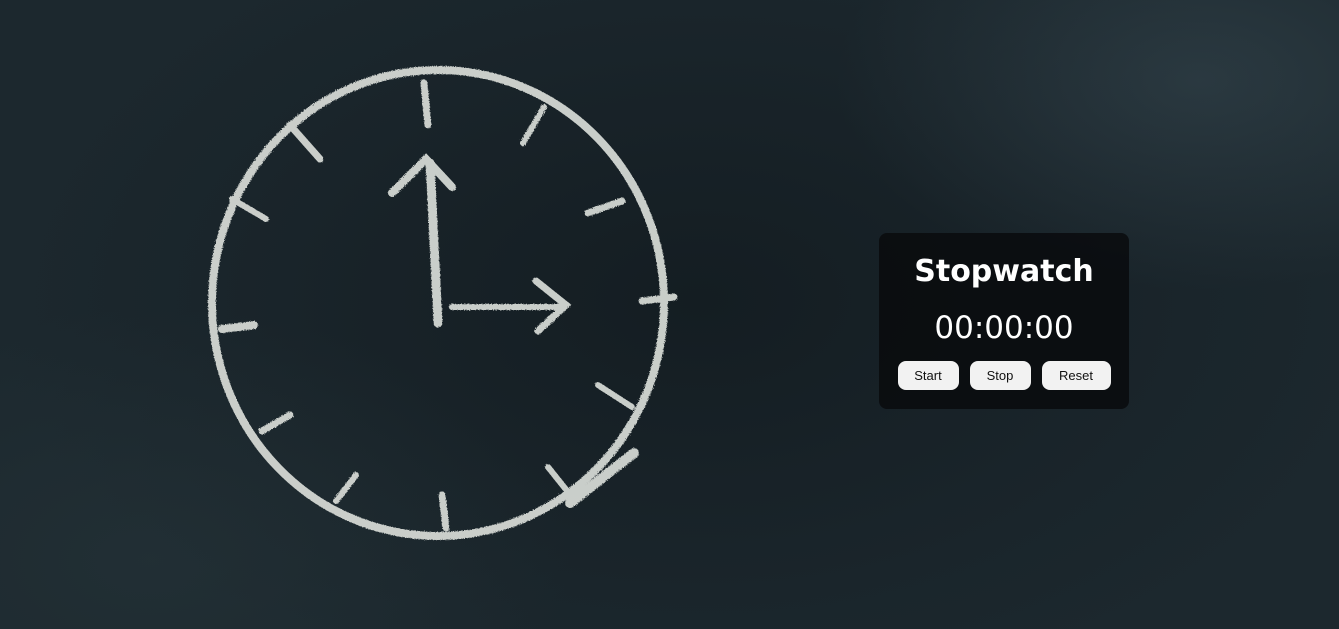  Describe the element at coordinates (1004, 271) in the screenshot. I see `stopwatch-title: Stopwatch` at that location.